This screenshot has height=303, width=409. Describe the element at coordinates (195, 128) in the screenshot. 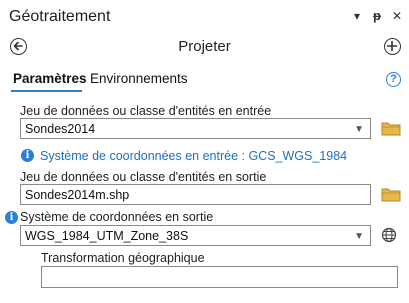

I see `input-dataset-combobox: Sondes2014 ▼` at that location.